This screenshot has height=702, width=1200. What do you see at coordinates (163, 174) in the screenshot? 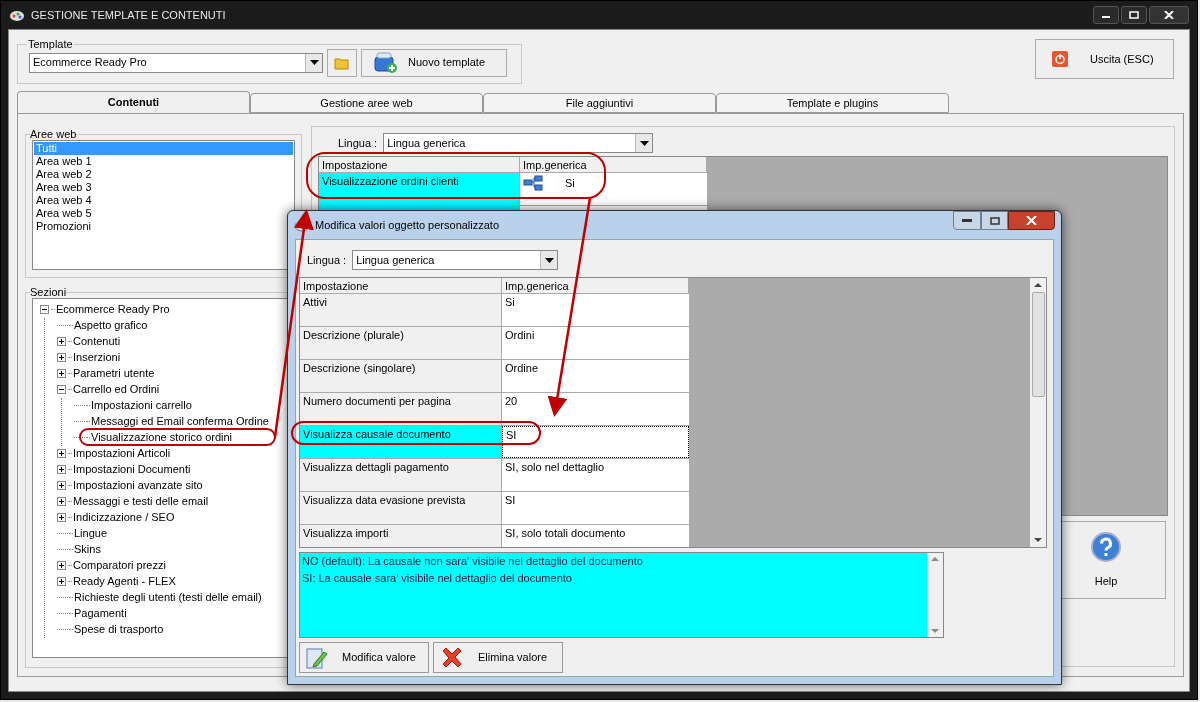
I see `list-item: Area web 2` at bounding box center [163, 174].